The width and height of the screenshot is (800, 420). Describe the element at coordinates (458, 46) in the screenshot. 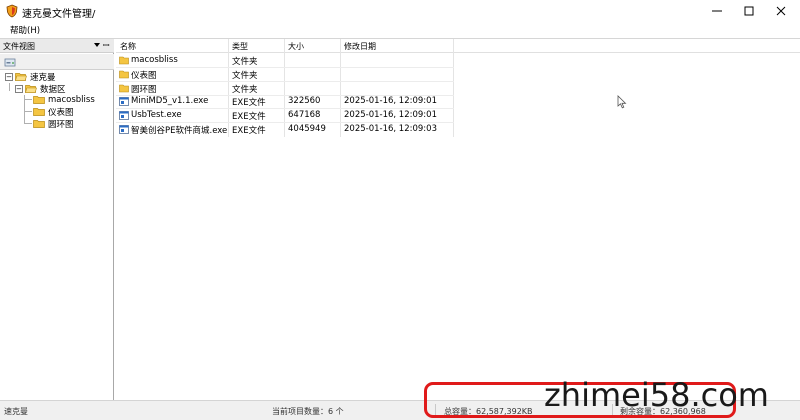

I see `list-header: 名称 类型 大小 修改日期` at that location.